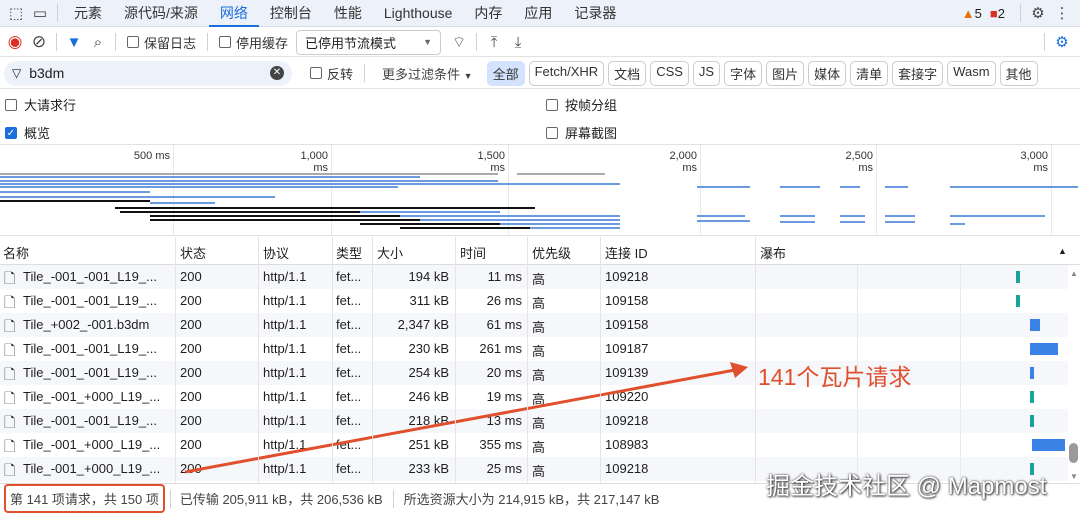 This screenshot has width=1080, height=513. Describe the element at coordinates (460, 421) in the screenshot. I see `arrow-line` at that location.